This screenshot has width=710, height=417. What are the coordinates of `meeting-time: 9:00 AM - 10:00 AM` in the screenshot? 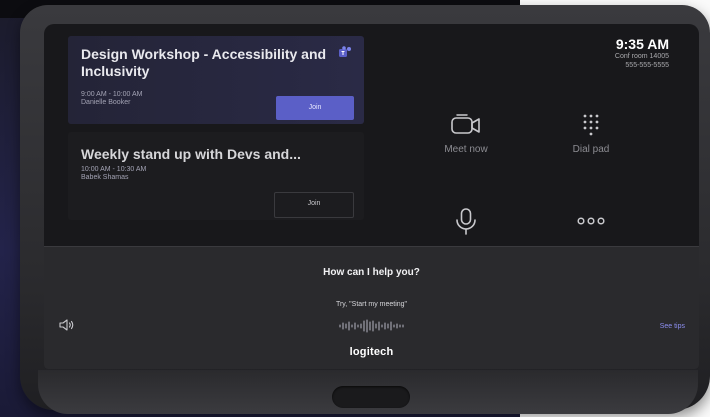 It's located at (112, 94).